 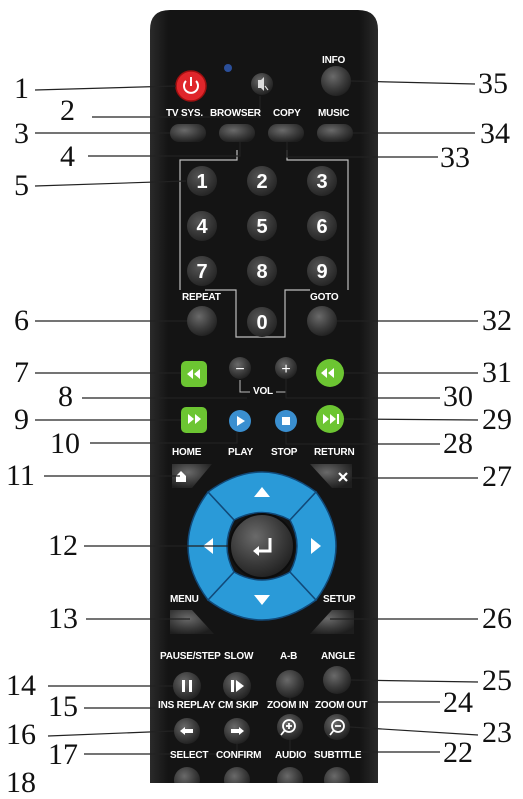 I want to click on callout-27: 27, so click(x=497, y=476).